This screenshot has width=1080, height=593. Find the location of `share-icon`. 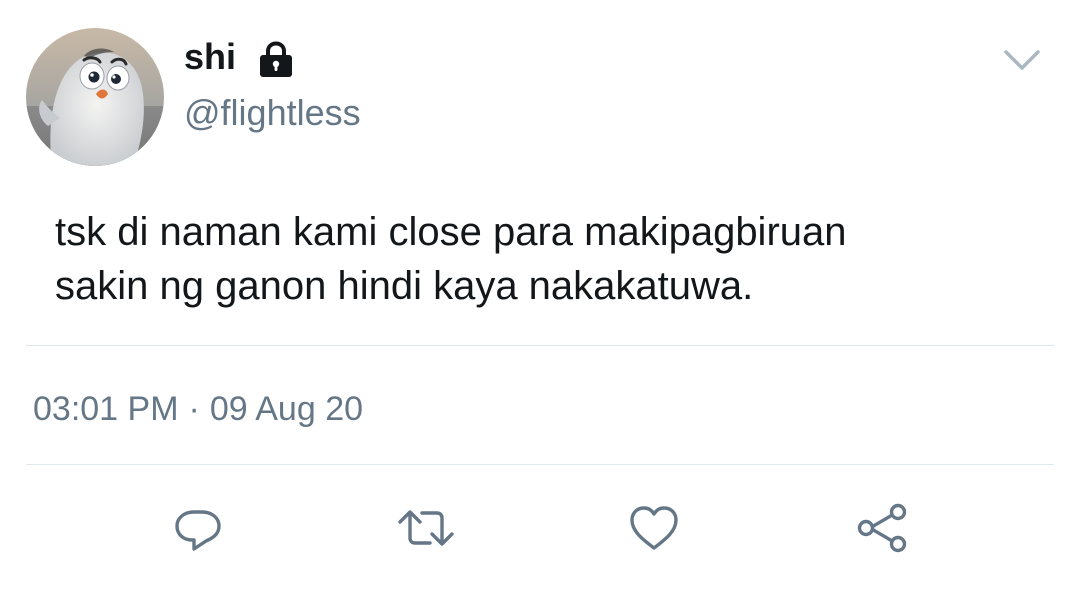

share-icon is located at coordinates (882, 528).